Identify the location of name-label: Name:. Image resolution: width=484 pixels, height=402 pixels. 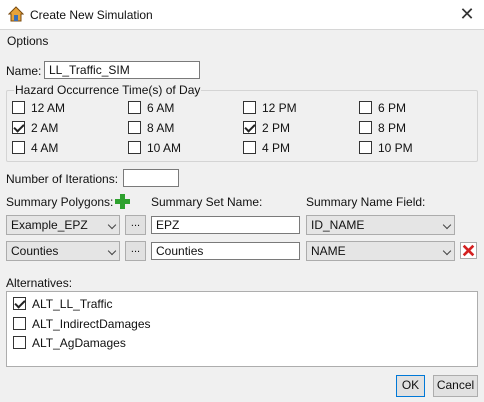
(24, 71).